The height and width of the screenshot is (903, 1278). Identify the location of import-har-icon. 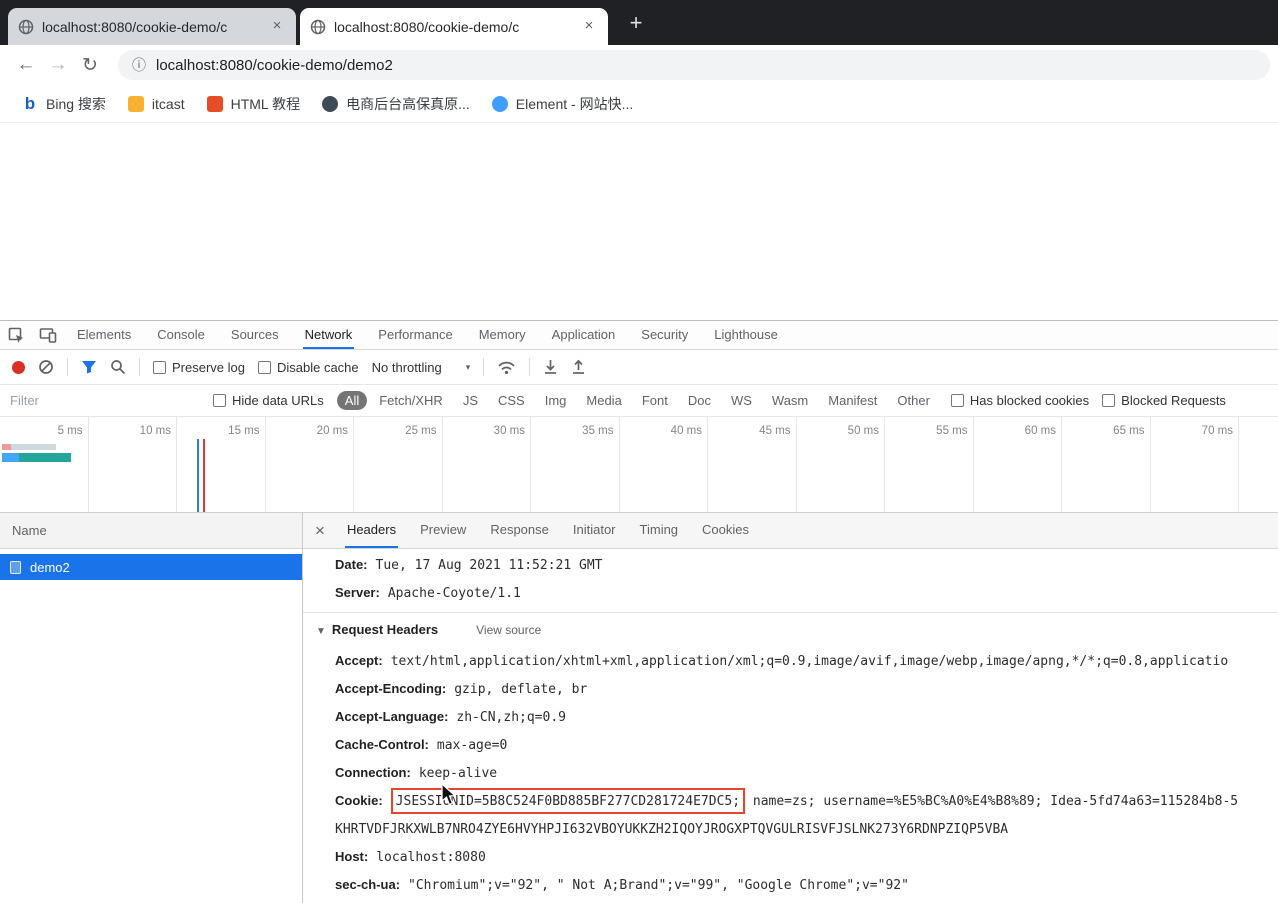
(550, 367).